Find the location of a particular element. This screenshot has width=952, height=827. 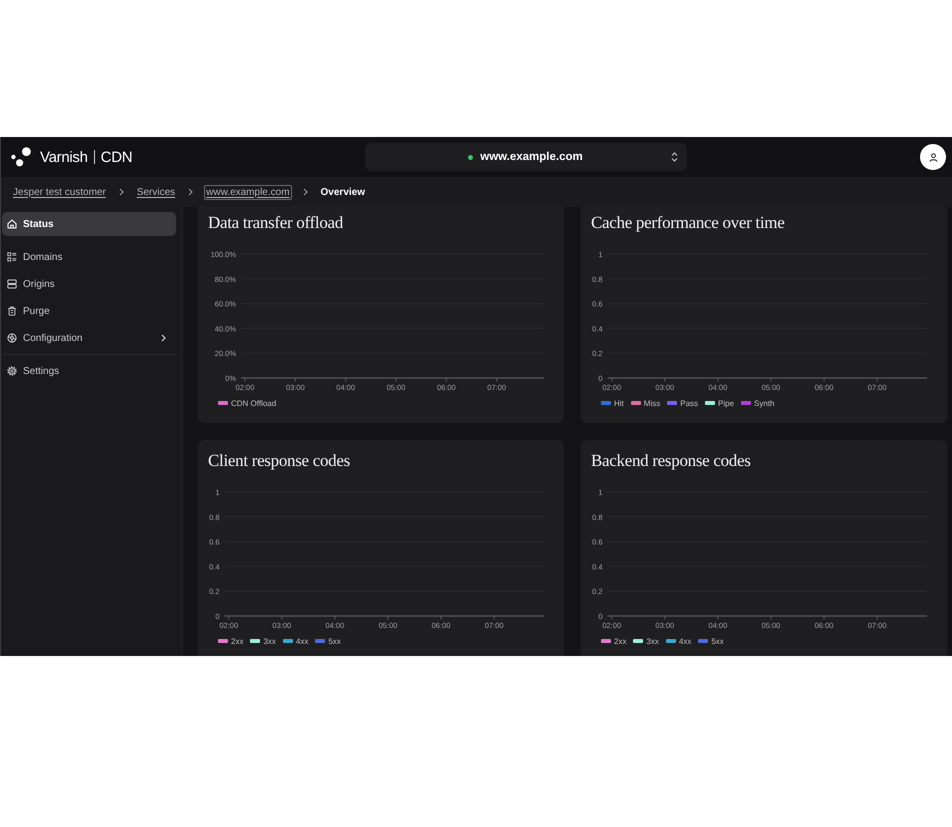

sidebar-item: Domains is located at coordinates (89, 257).